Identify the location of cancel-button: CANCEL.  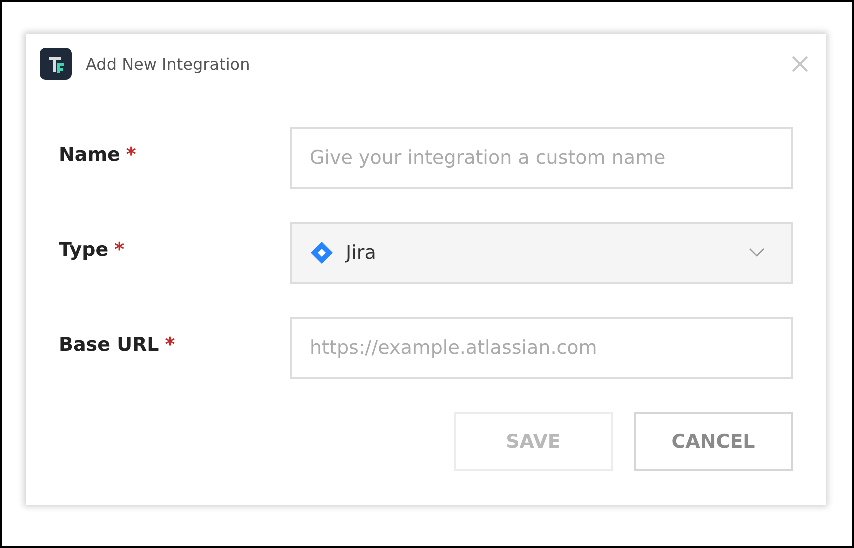
(713, 441).